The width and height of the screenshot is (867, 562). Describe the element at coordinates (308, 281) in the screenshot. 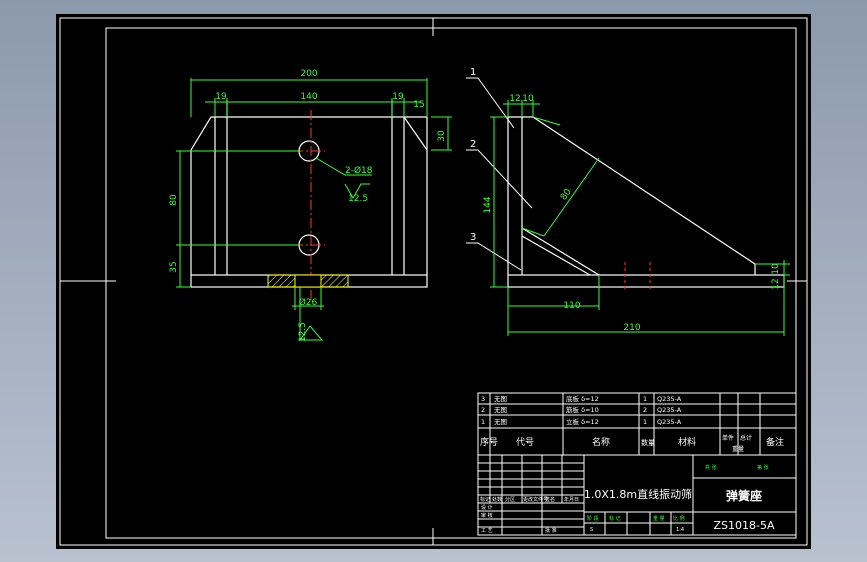

I see `bore-gap` at that location.